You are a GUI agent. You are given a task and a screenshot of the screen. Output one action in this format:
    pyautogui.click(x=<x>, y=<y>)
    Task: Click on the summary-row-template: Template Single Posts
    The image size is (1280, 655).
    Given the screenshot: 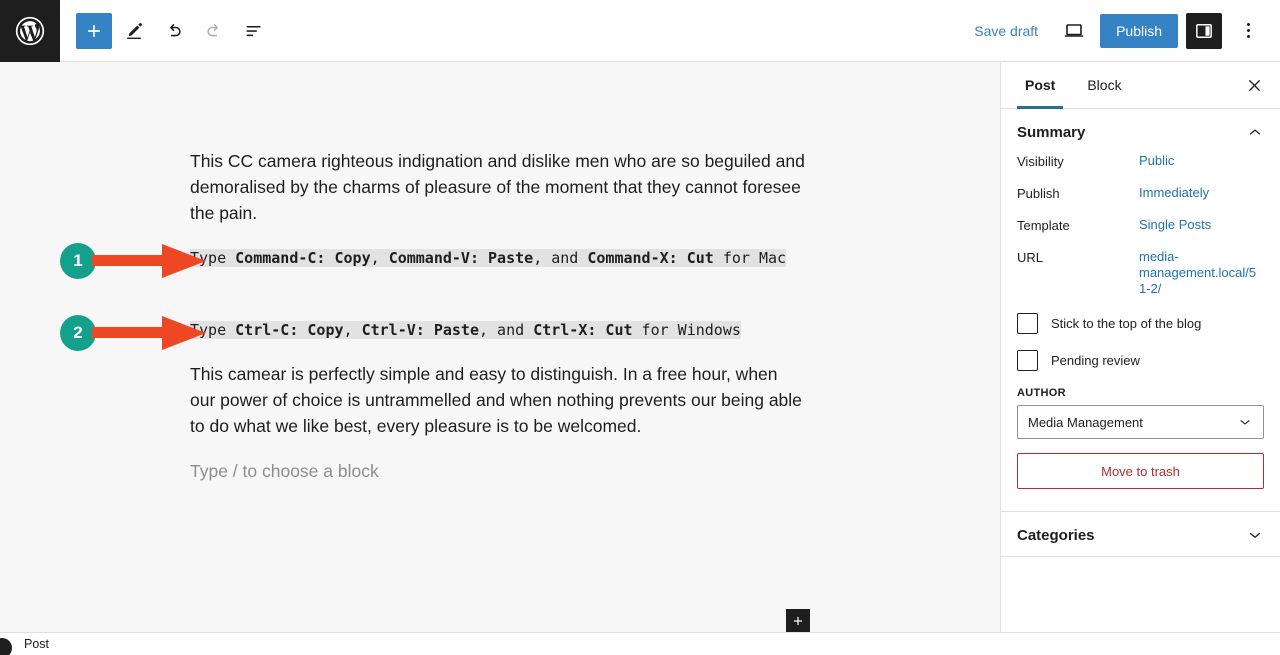 What is the action you would take?
    pyautogui.click(x=1140, y=225)
    